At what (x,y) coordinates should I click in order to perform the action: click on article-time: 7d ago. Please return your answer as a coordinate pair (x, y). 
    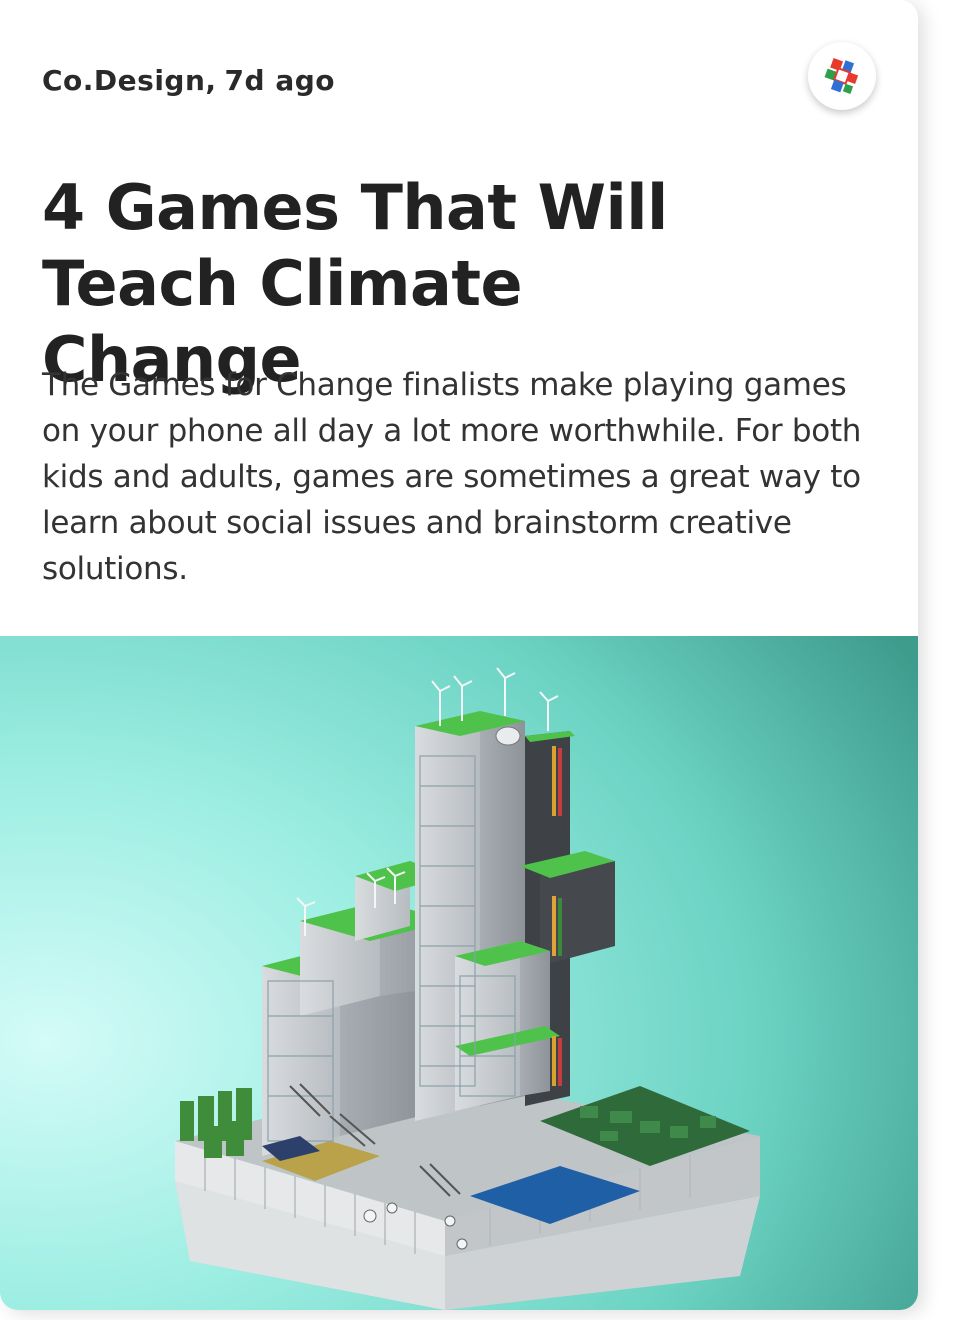
    Looking at the image, I should click on (279, 80).